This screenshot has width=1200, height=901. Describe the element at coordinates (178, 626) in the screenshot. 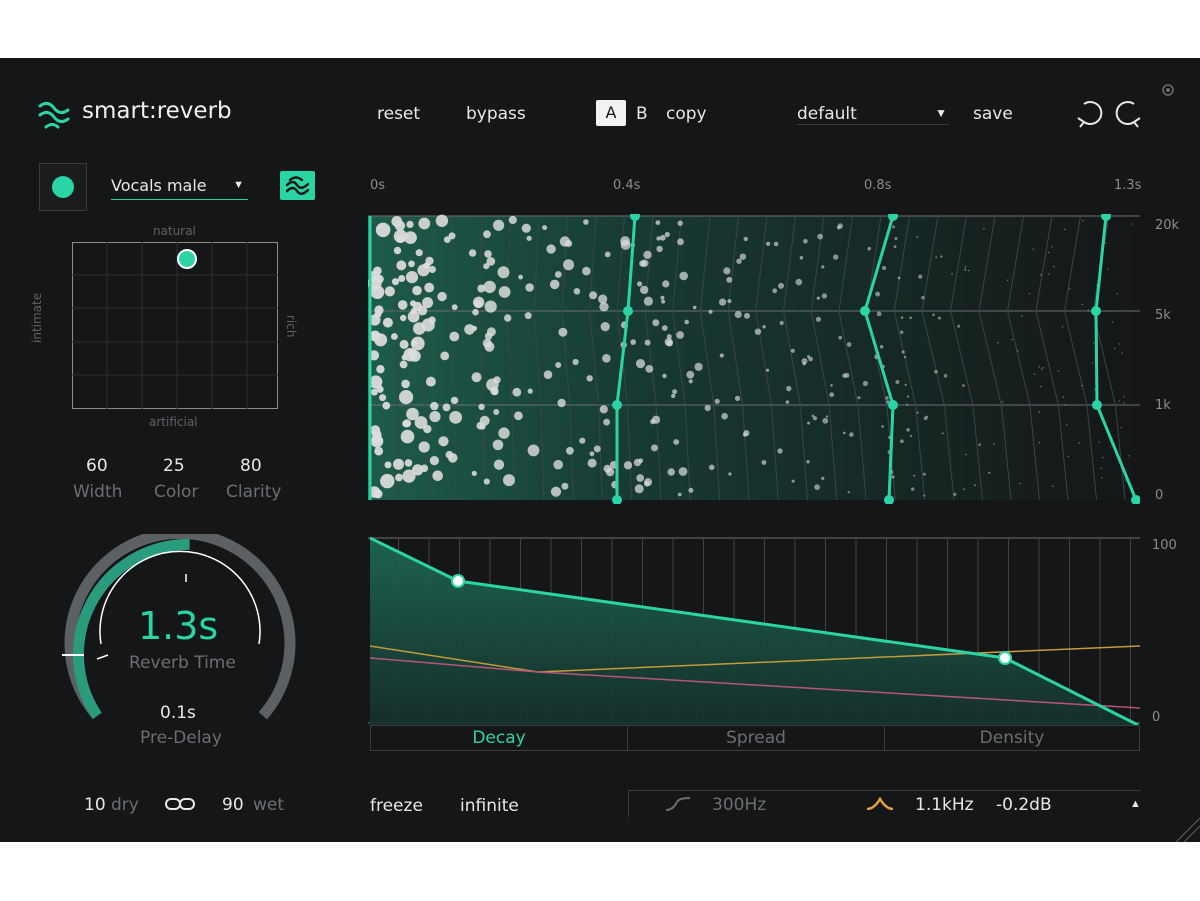

I see `reverb-time-value: 1.3s` at that location.